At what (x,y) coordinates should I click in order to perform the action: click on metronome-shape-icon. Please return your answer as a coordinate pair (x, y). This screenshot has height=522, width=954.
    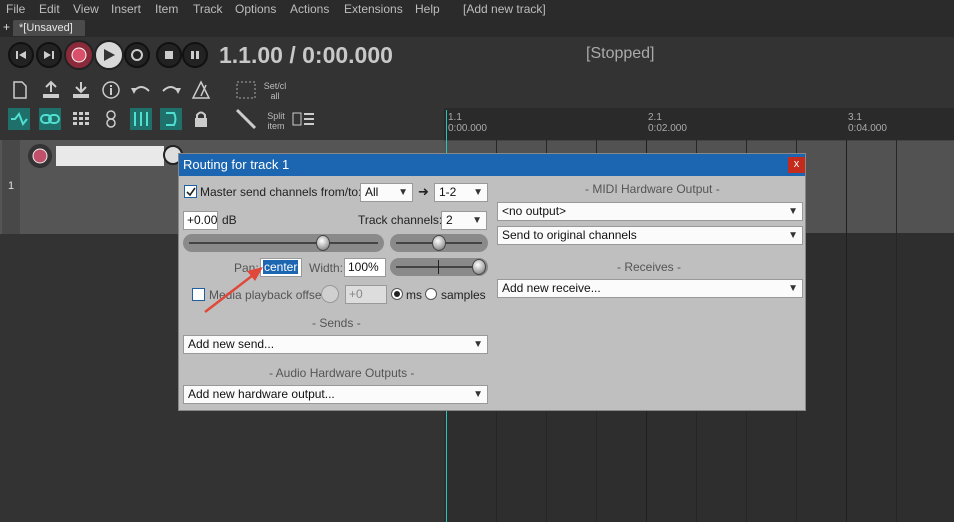
    Looking at the image, I should click on (201, 89).